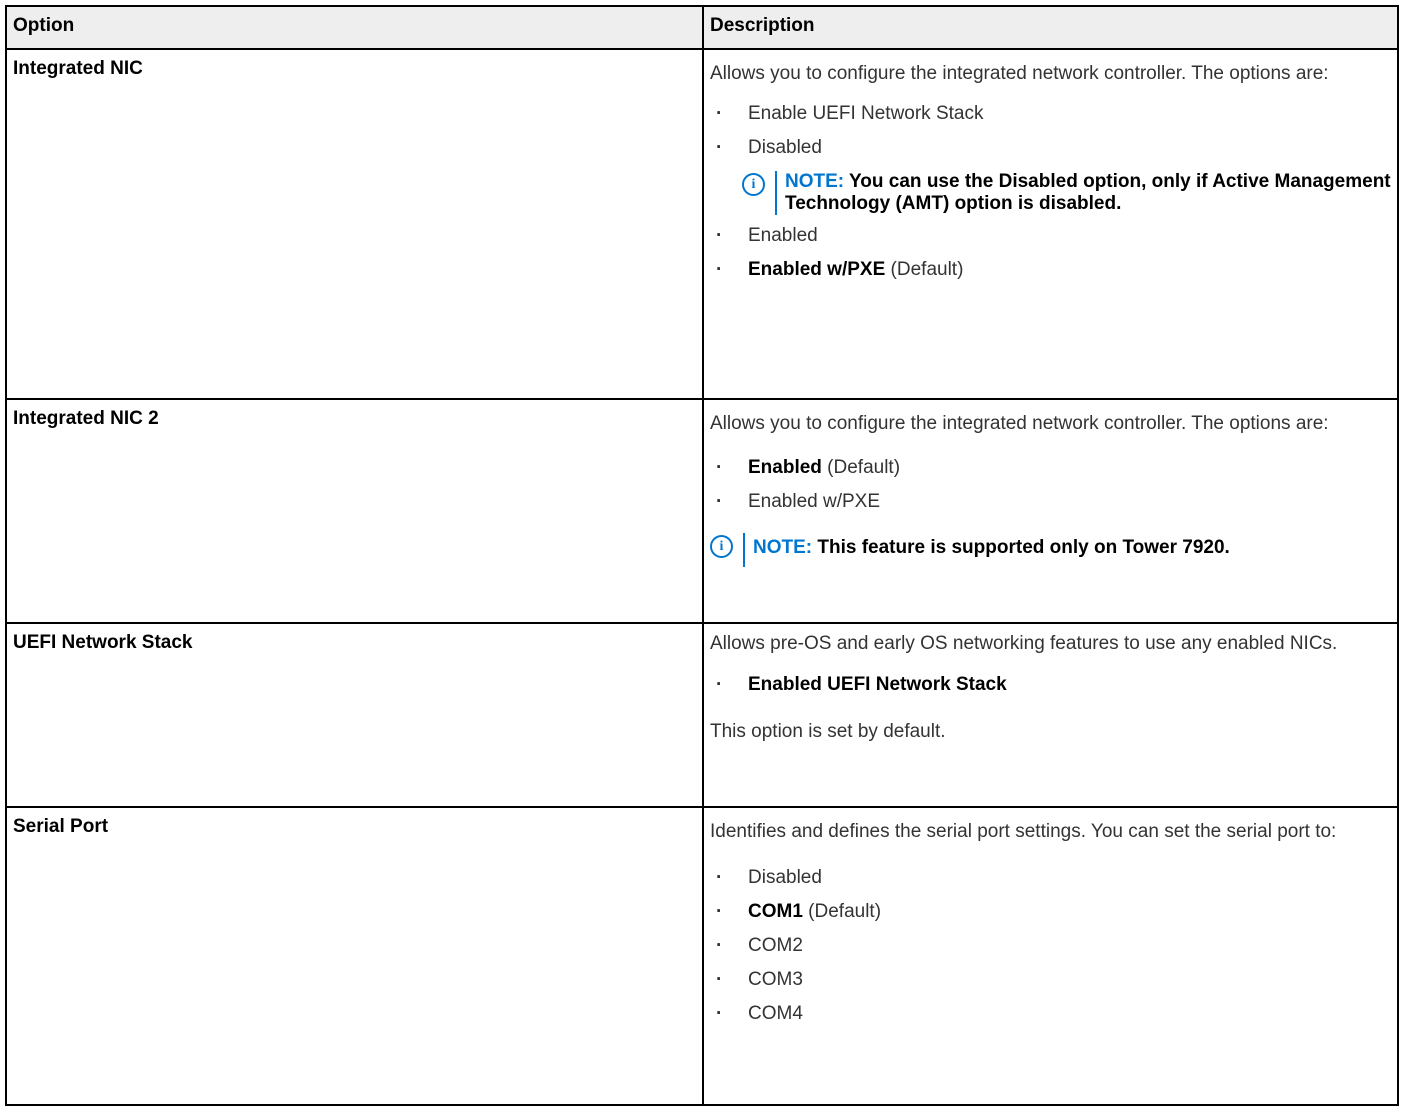 The image size is (1403, 1106). I want to click on list-item: COM1 (Default), so click(1050, 912).